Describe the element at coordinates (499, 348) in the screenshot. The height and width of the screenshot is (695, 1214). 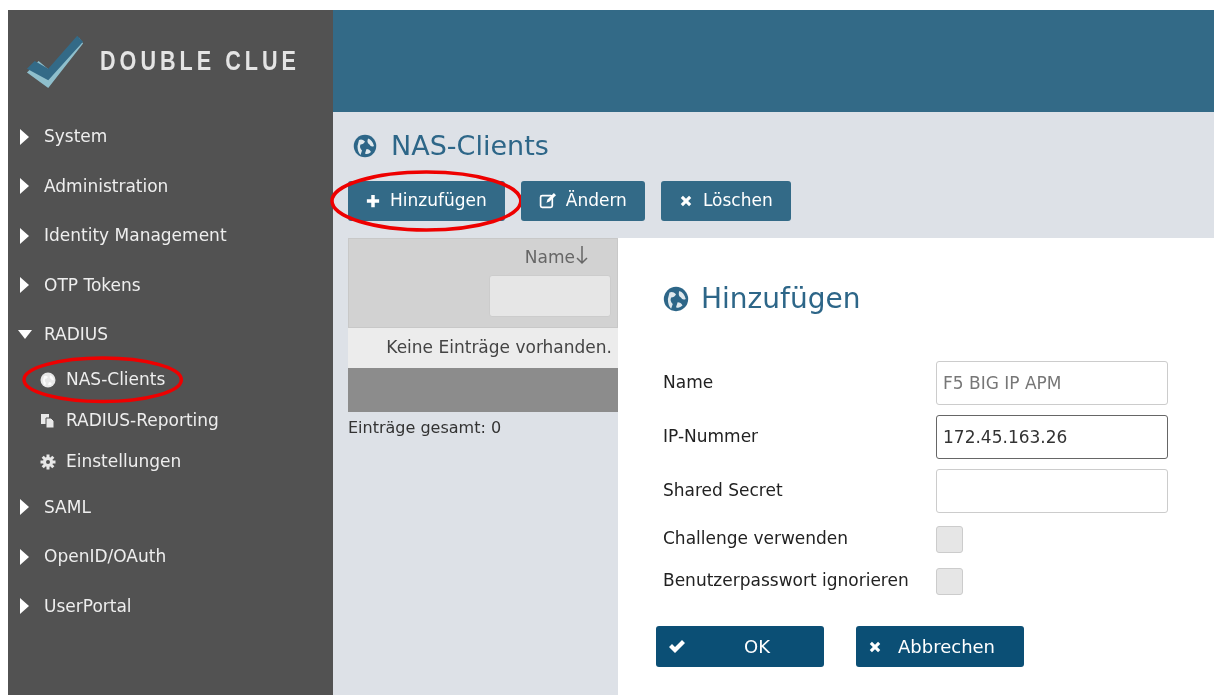
I see `empty-message: Keine Einträge vorhanden.` at that location.